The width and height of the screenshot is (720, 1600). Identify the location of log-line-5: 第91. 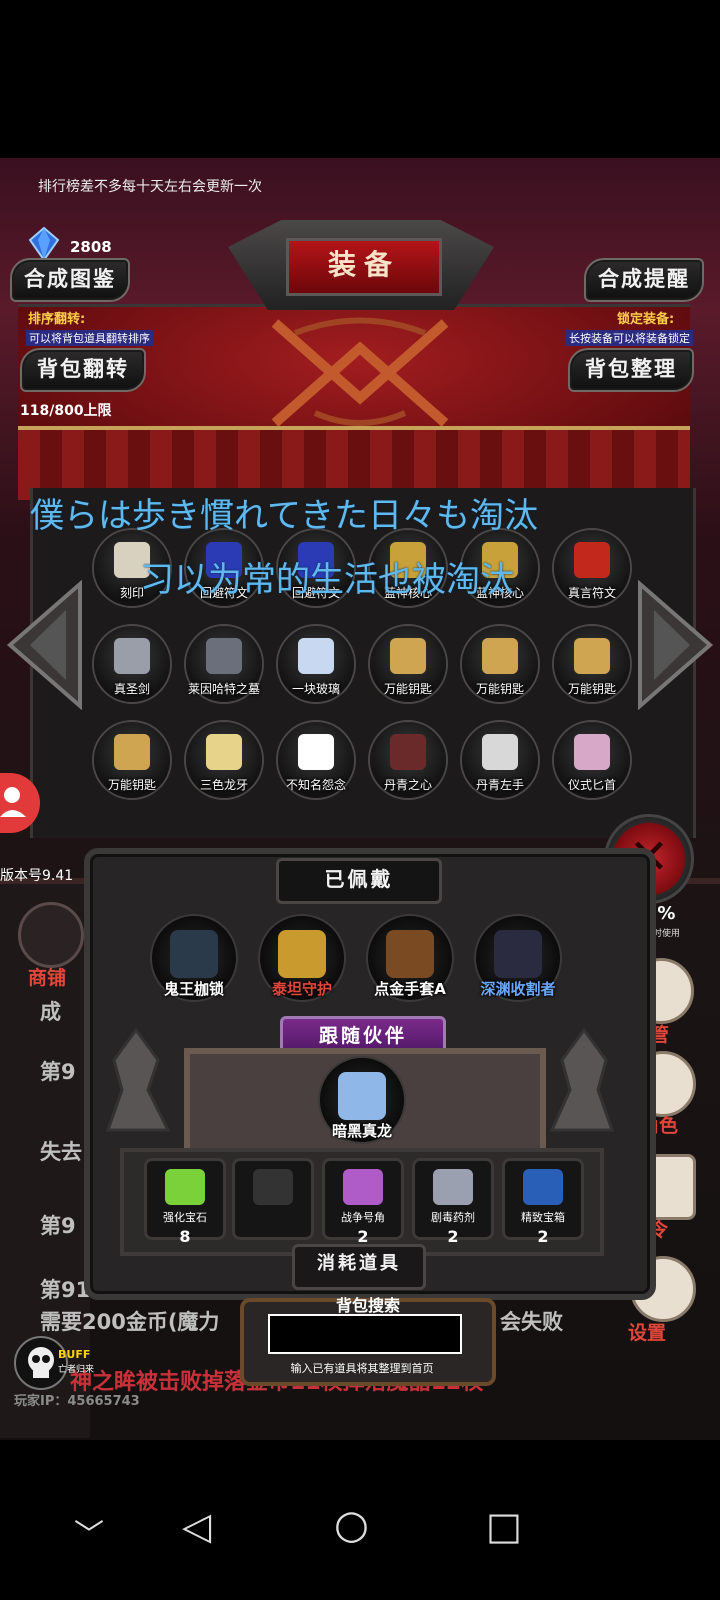
(65, 1290).